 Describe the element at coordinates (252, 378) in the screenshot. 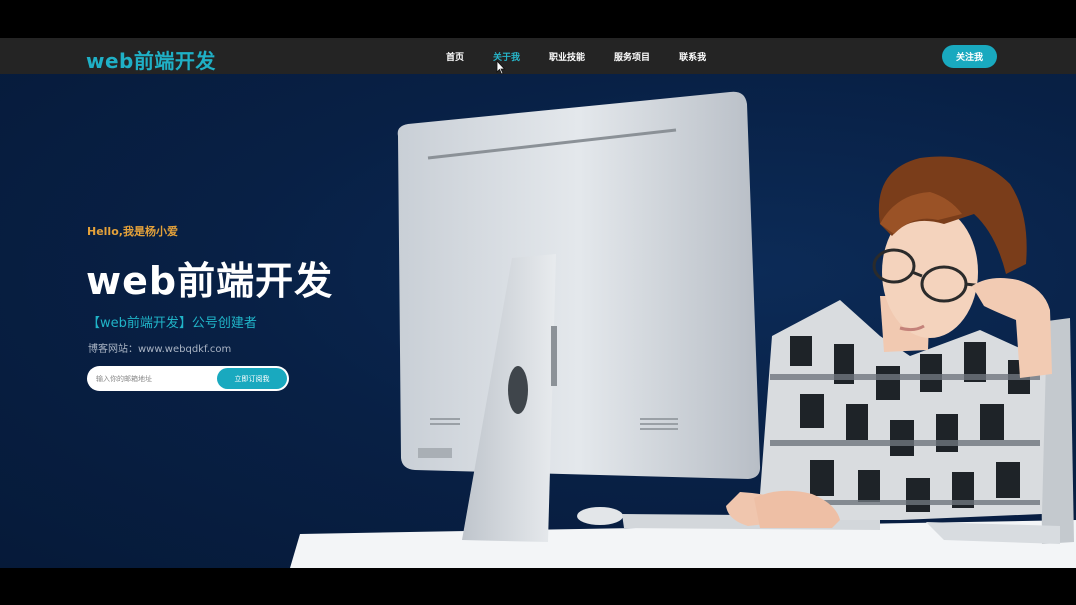

I see `subscribe-button: 立即订阅我` at that location.